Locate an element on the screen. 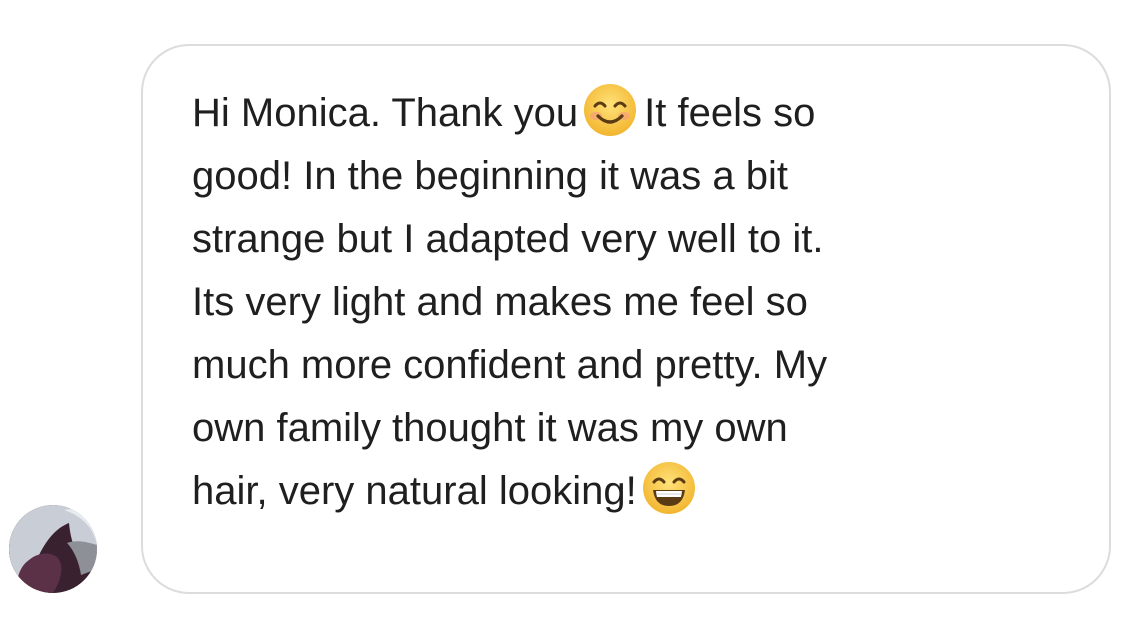 Image resolution: width=1125 pixels, height=634 pixels. message-line-4: Its very light and makes me feel so is located at coordinates (500, 302).